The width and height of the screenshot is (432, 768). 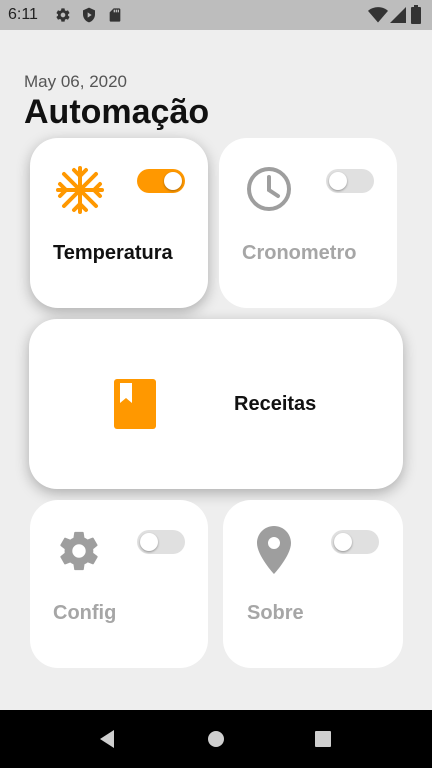 What do you see at coordinates (161, 542) in the screenshot?
I see `config-toggle` at bounding box center [161, 542].